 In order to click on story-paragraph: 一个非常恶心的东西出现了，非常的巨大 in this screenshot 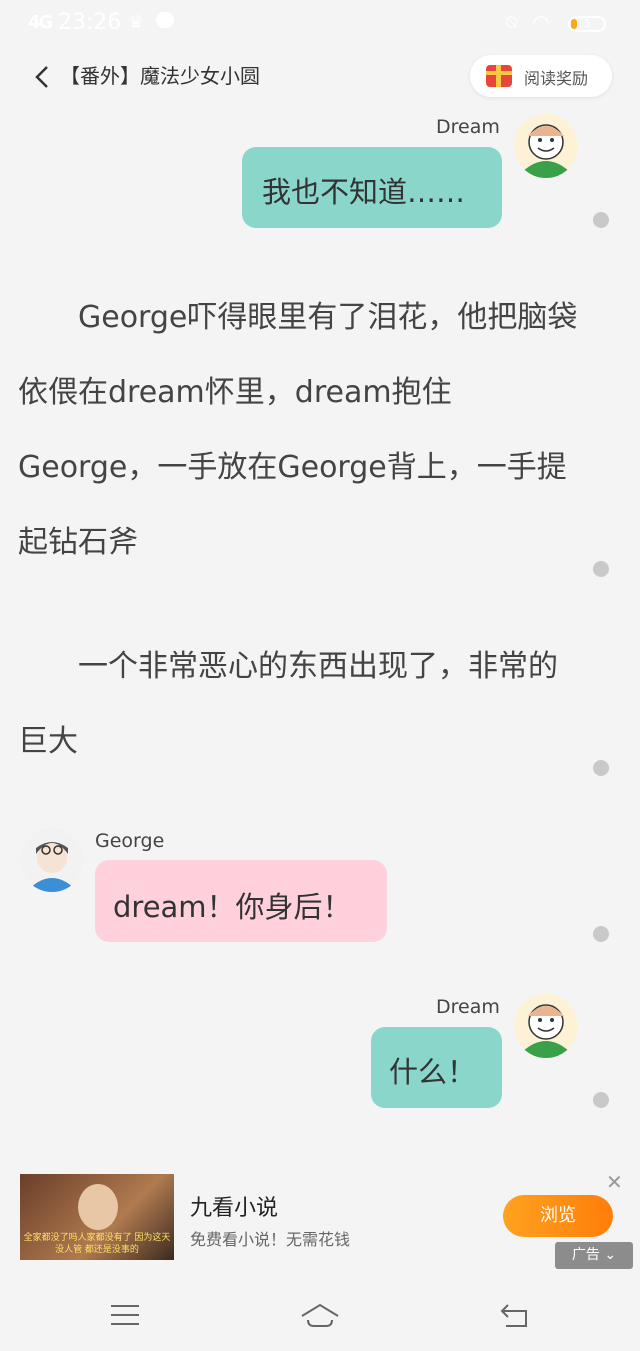, I will do `click(288, 704)`.